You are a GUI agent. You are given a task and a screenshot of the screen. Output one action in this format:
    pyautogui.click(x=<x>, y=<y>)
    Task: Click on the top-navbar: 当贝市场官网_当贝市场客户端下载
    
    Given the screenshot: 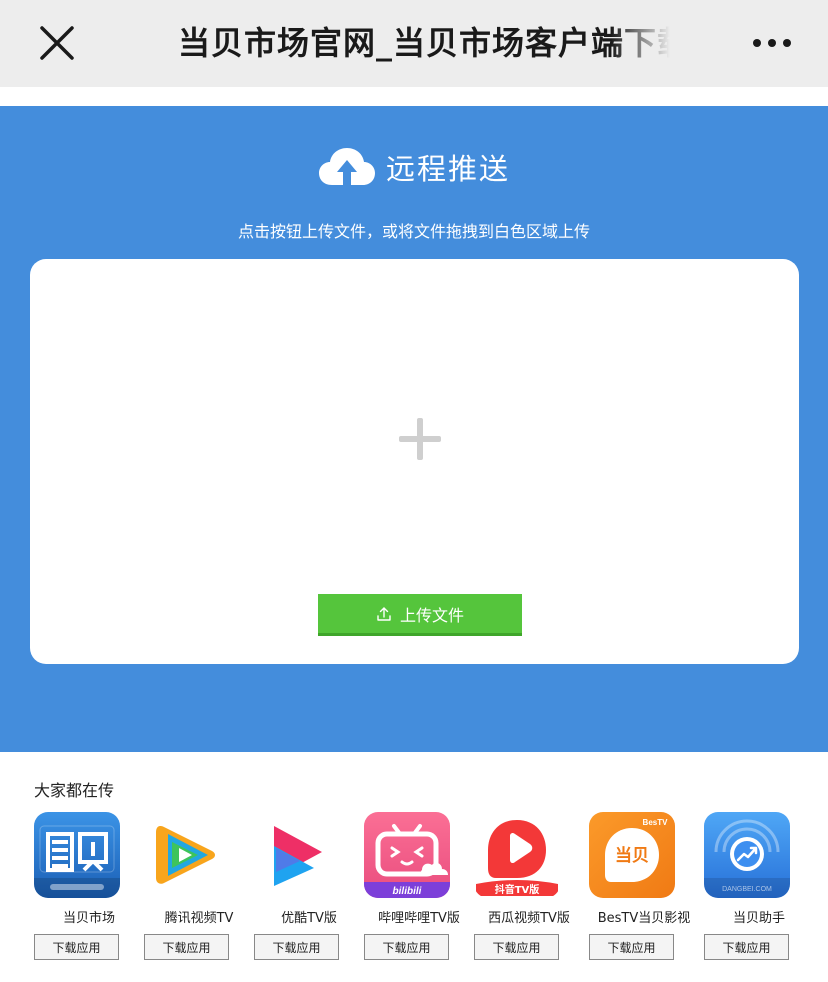 What is the action you would take?
    pyautogui.click(x=414, y=43)
    